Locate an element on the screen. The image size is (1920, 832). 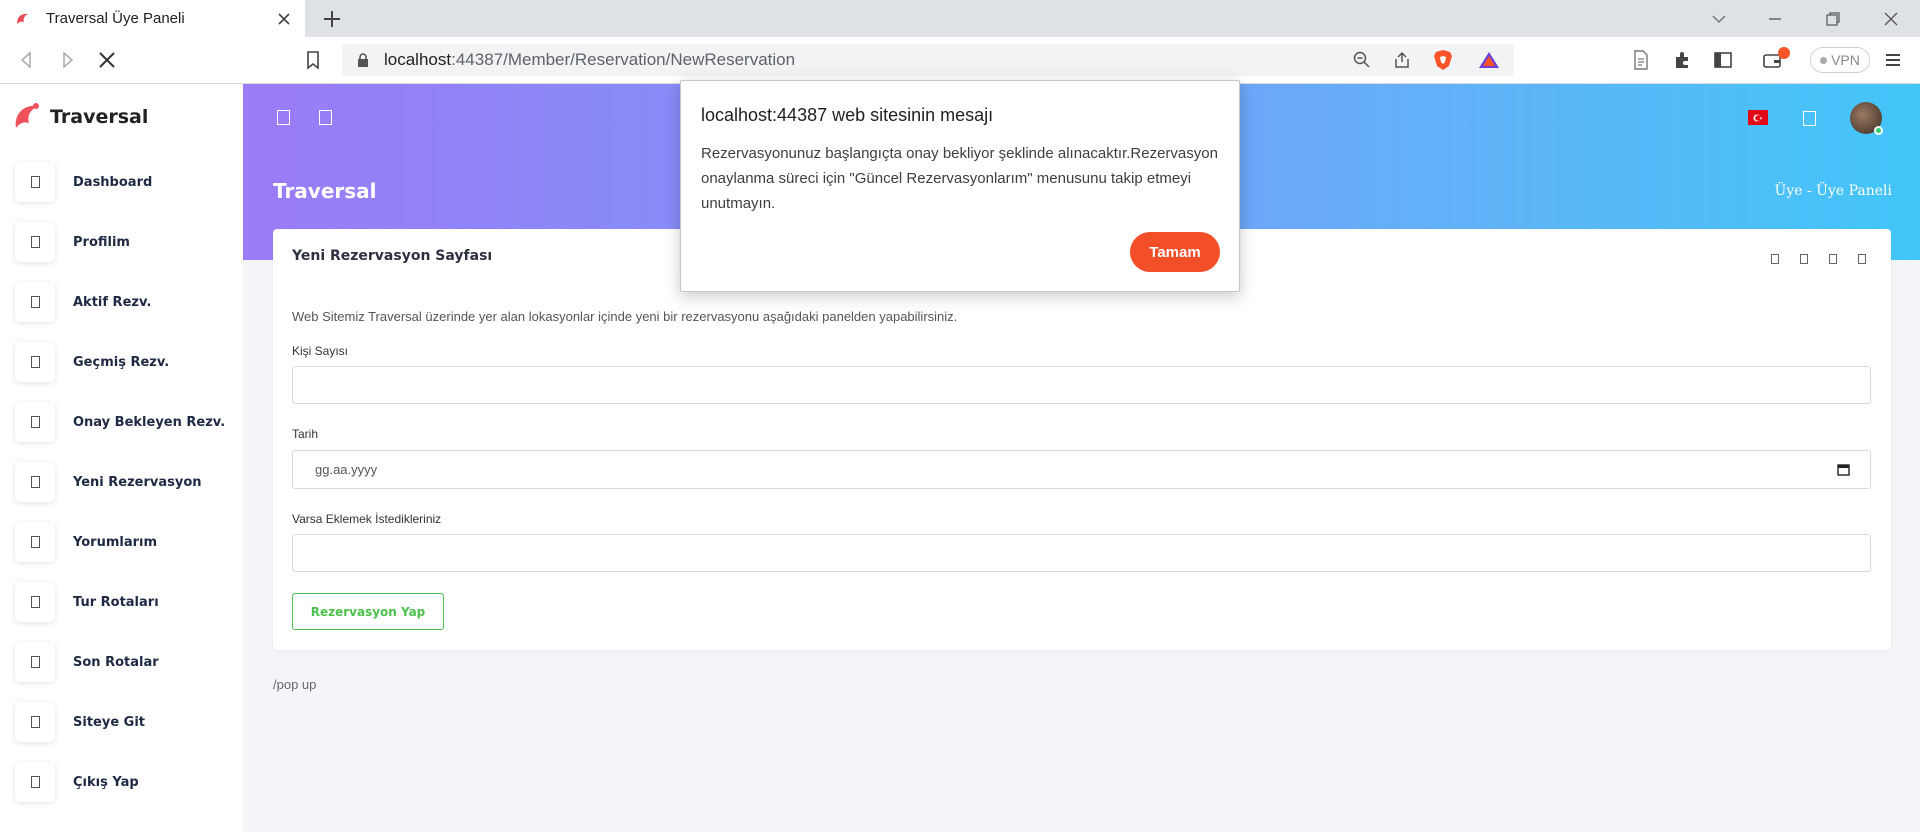
sidebar-item-pending-reservations: Onay Bekleyen Rezv. is located at coordinates (127, 422).